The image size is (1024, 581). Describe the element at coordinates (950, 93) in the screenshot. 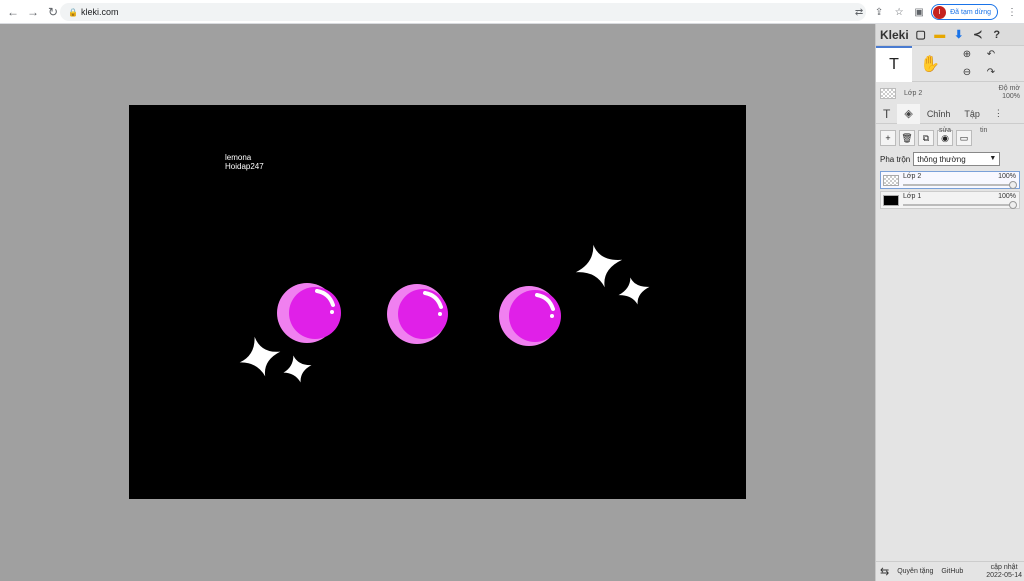

I see `layer-preview: Lớp 2 Độ mờ 100%` at that location.